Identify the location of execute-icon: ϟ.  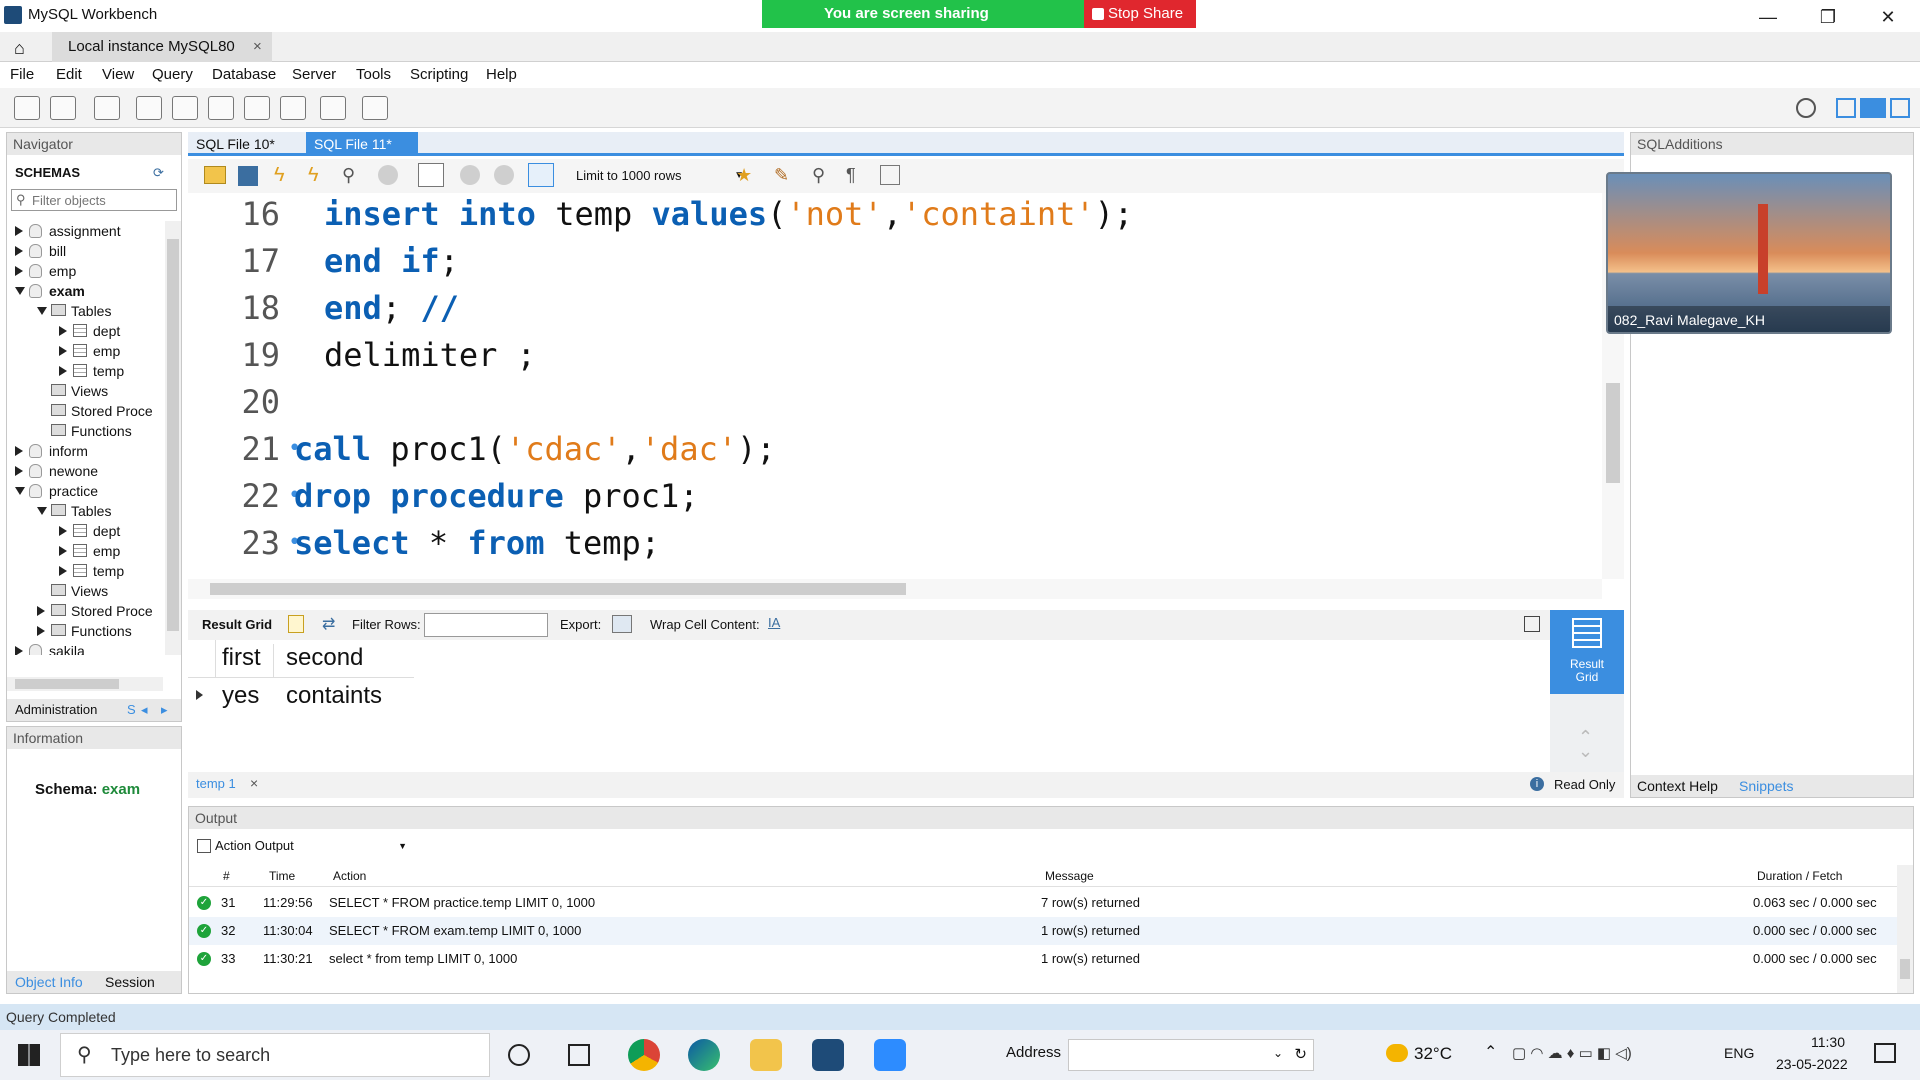
(279, 175).